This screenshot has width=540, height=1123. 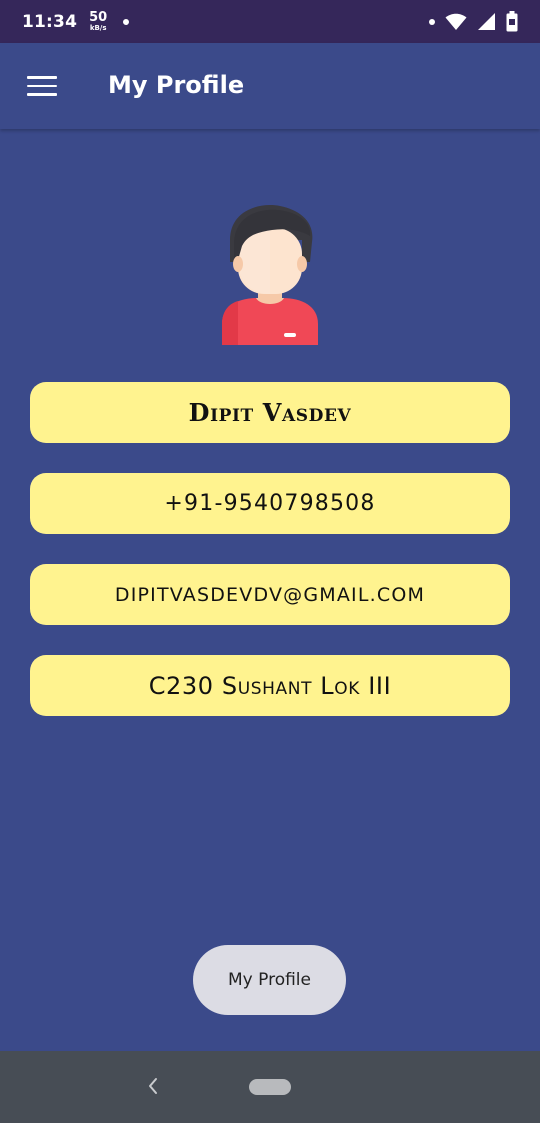 I want to click on back-chevron-icon, so click(x=153, y=1086).